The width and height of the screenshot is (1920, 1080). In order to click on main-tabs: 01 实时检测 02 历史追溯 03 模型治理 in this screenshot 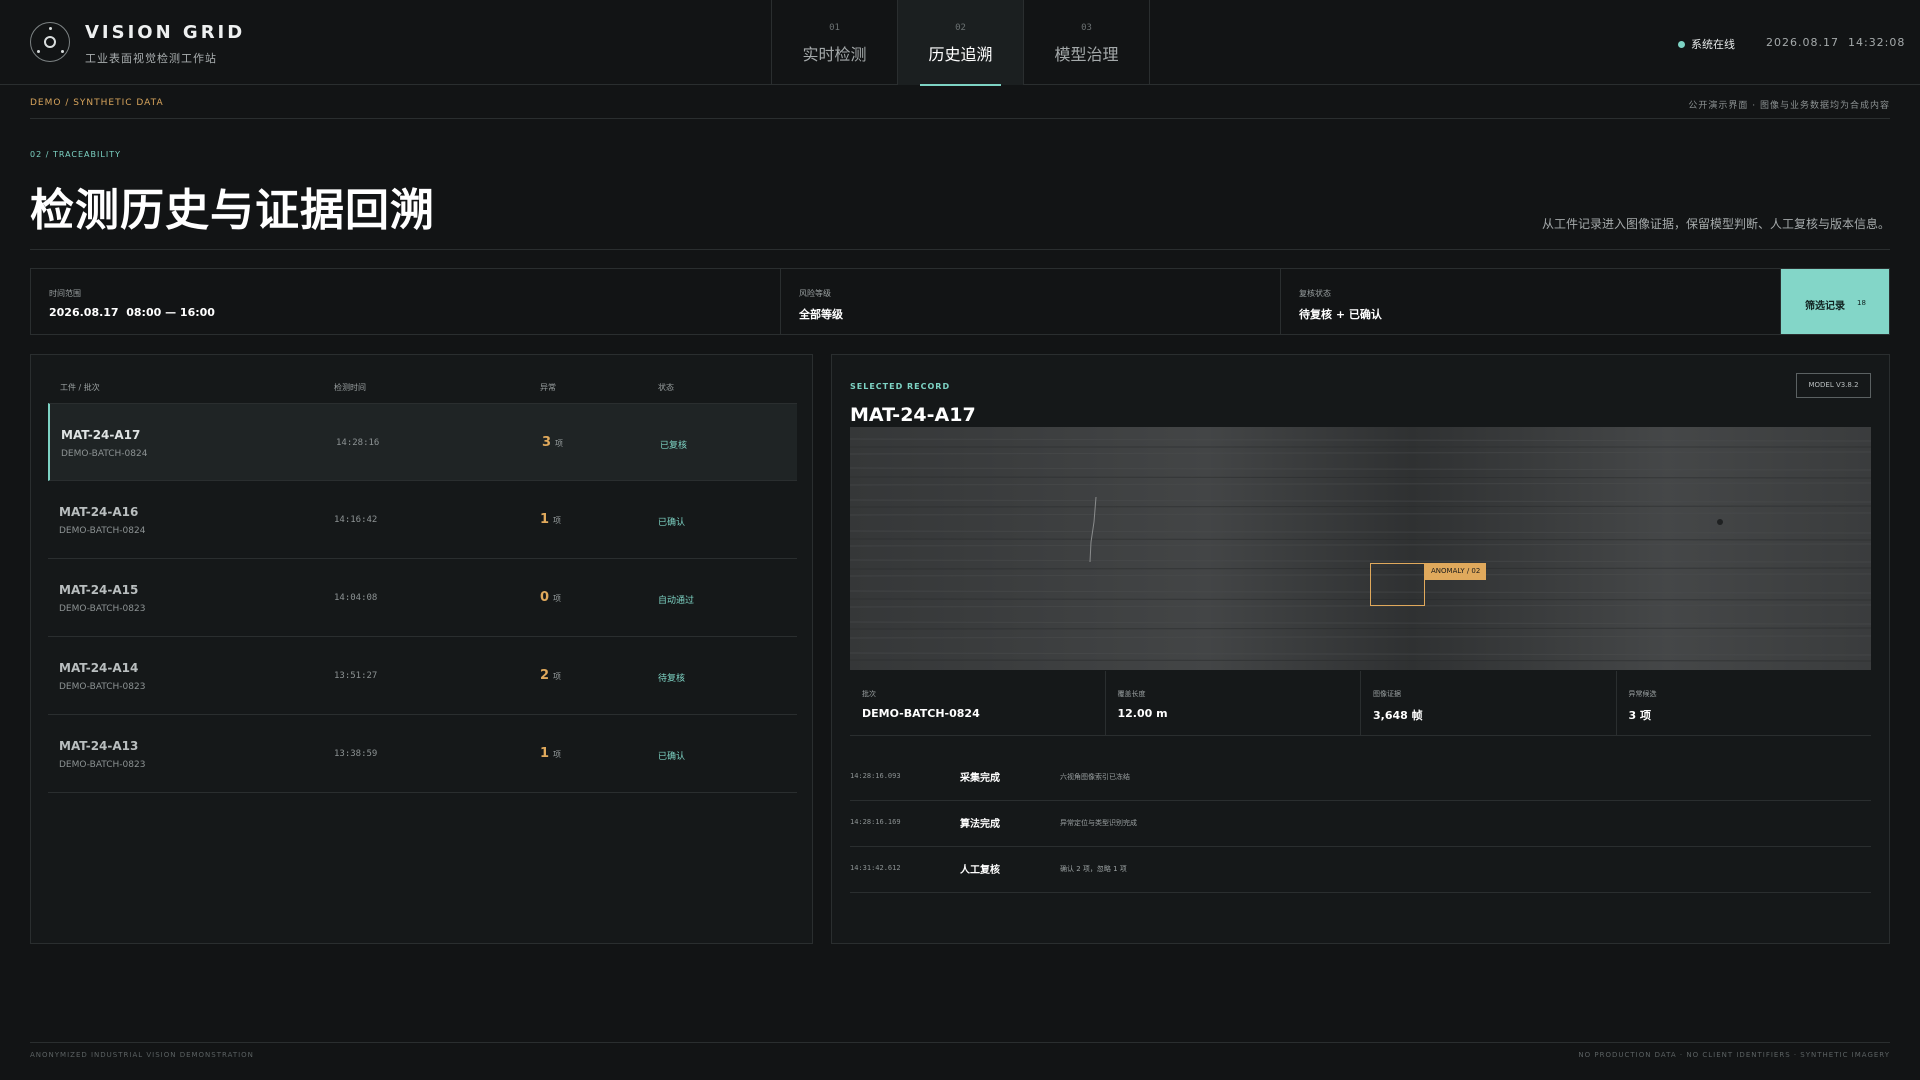, I will do `click(960, 43)`.